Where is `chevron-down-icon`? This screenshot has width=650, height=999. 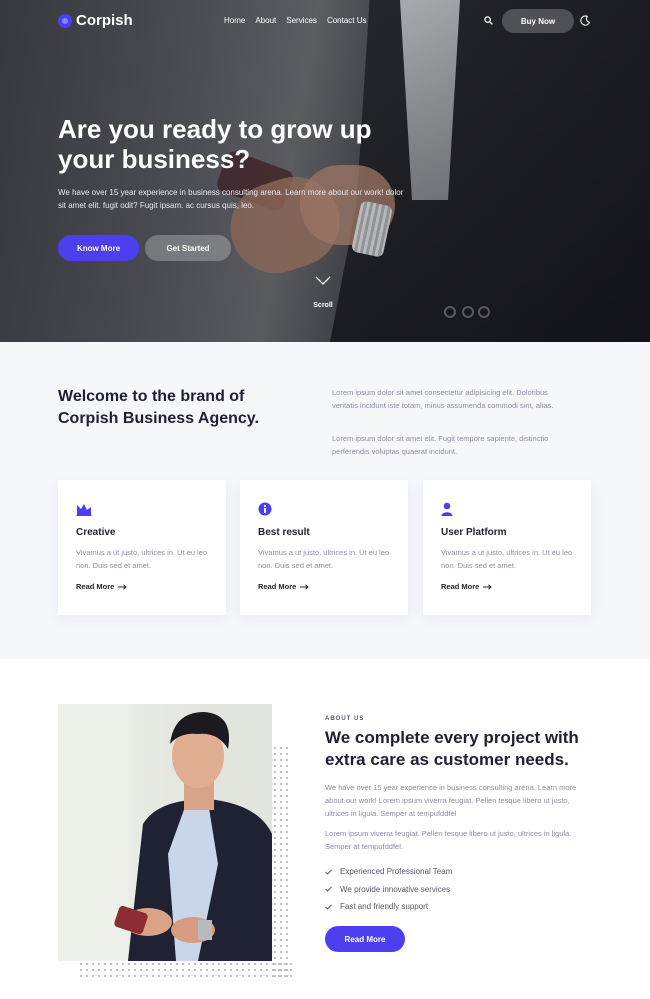 chevron-down-icon is located at coordinates (323, 281).